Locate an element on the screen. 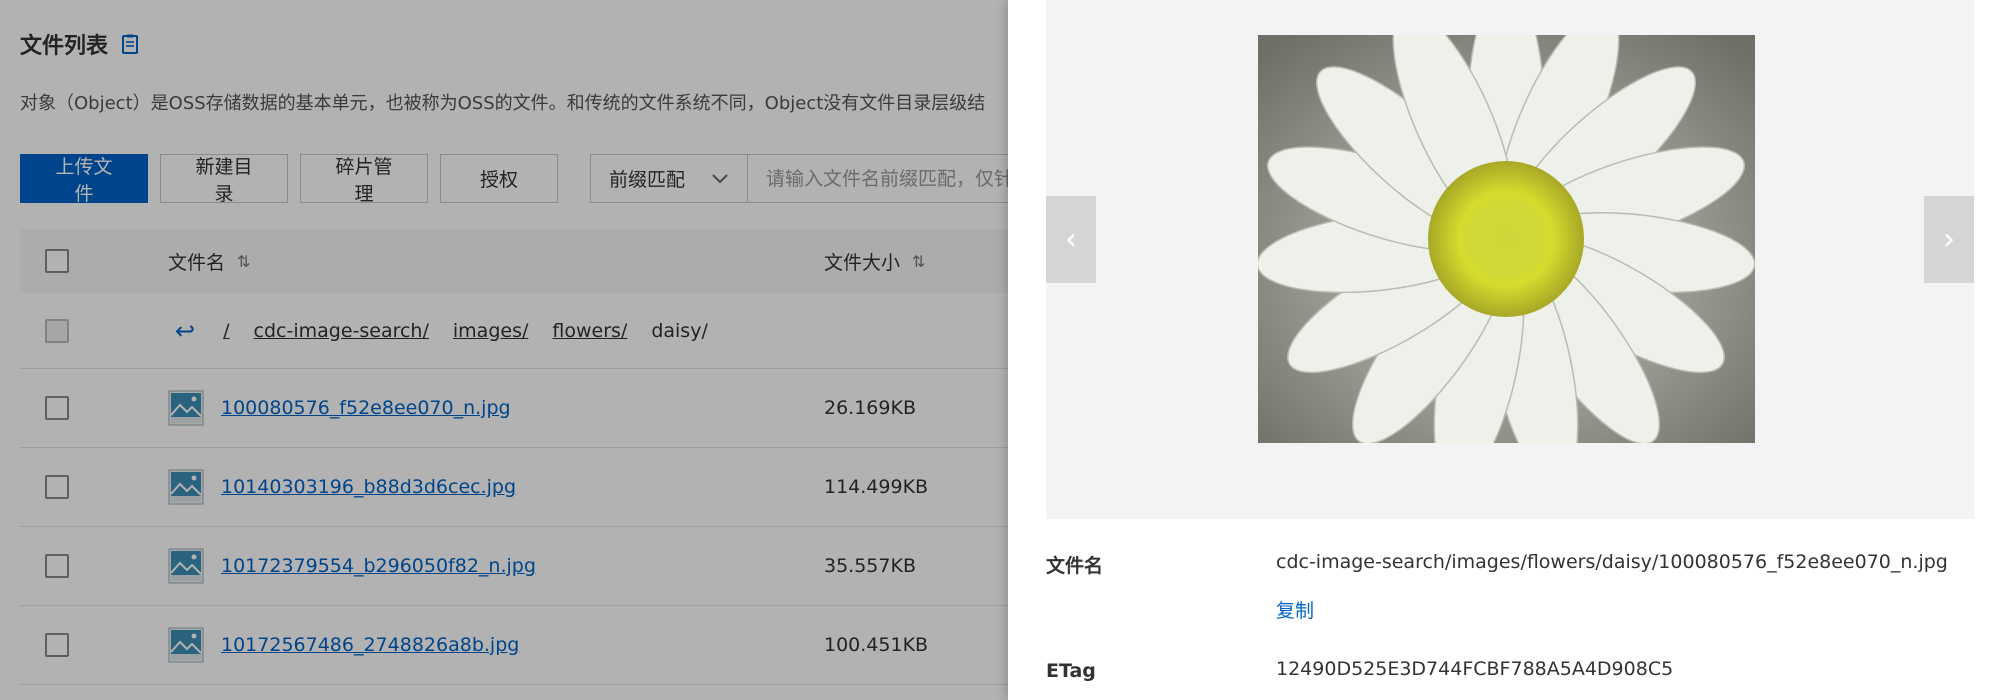 This screenshot has width=2000, height=700. filename-label: 文件名 is located at coordinates (1075, 566).